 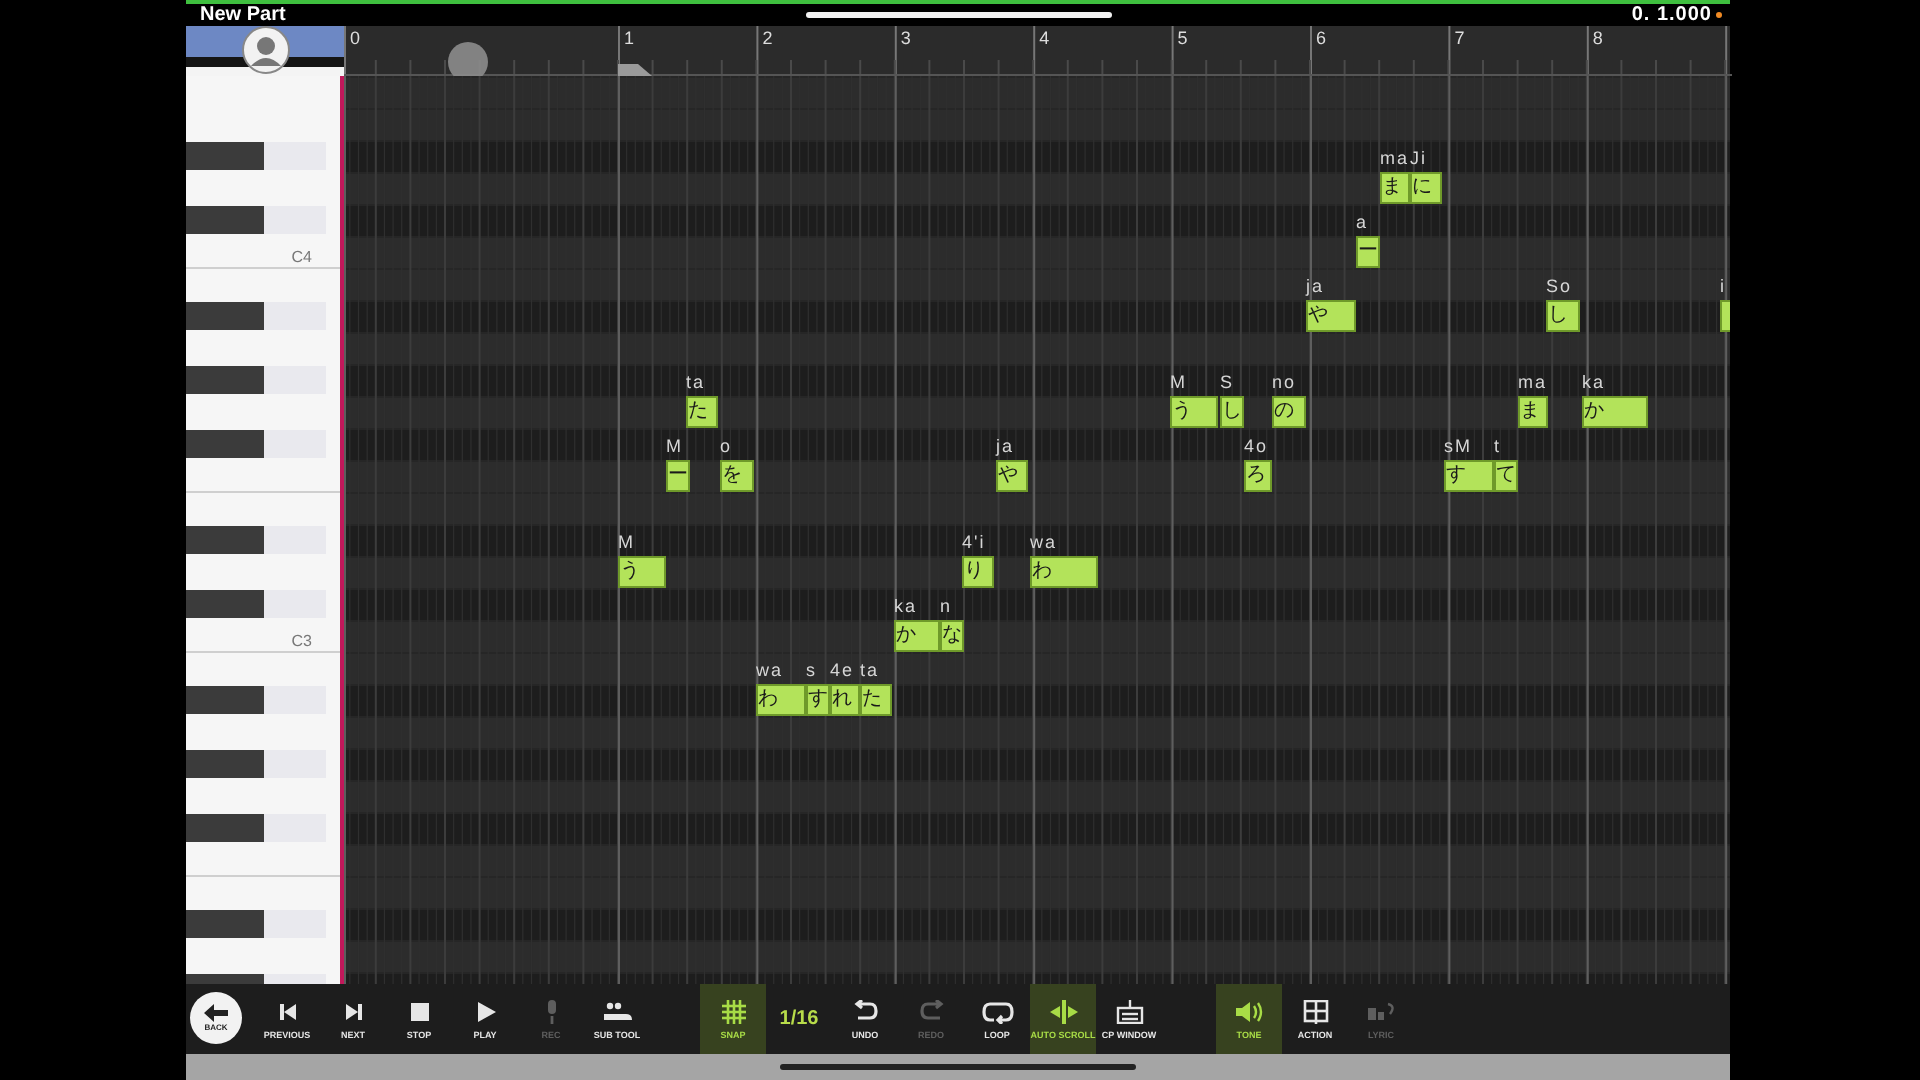 What do you see at coordinates (1321, 38) in the screenshot?
I see `measure-number: 6` at bounding box center [1321, 38].